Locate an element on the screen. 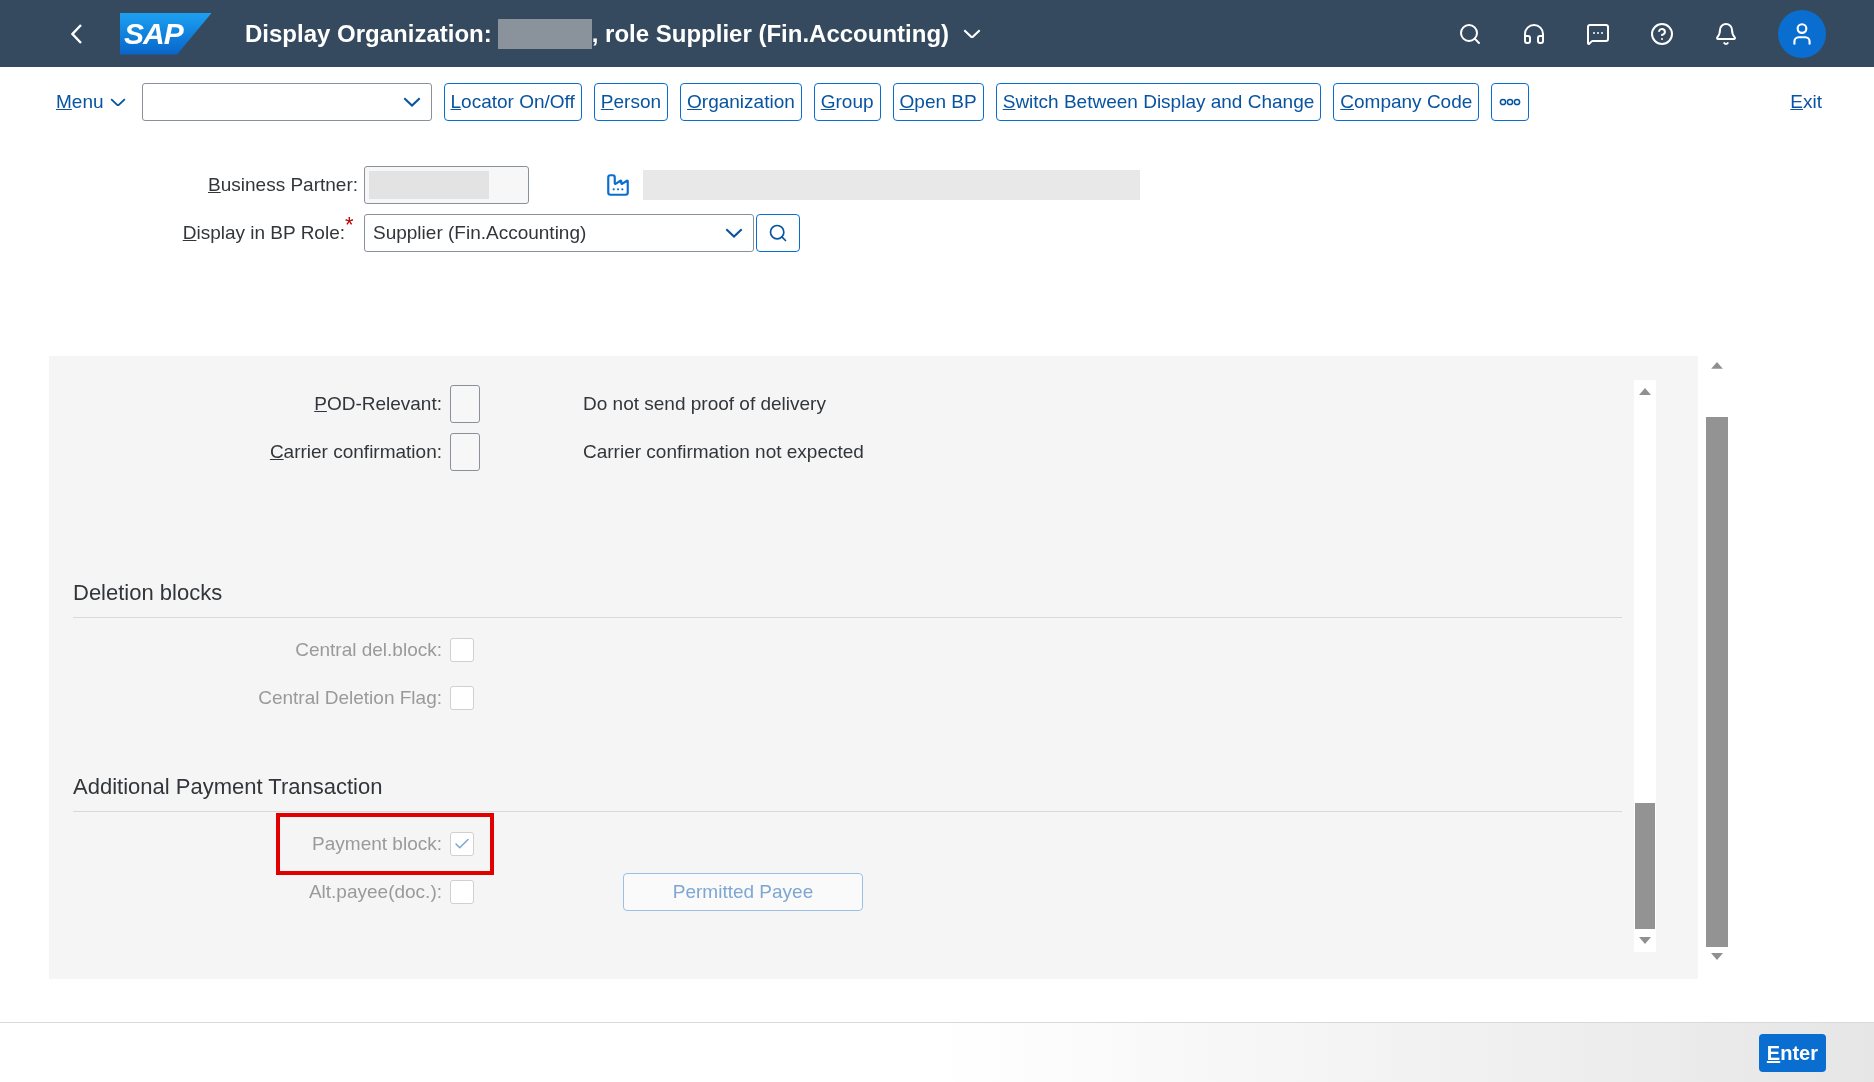  window-title: Display Organization: is located at coordinates (368, 33).